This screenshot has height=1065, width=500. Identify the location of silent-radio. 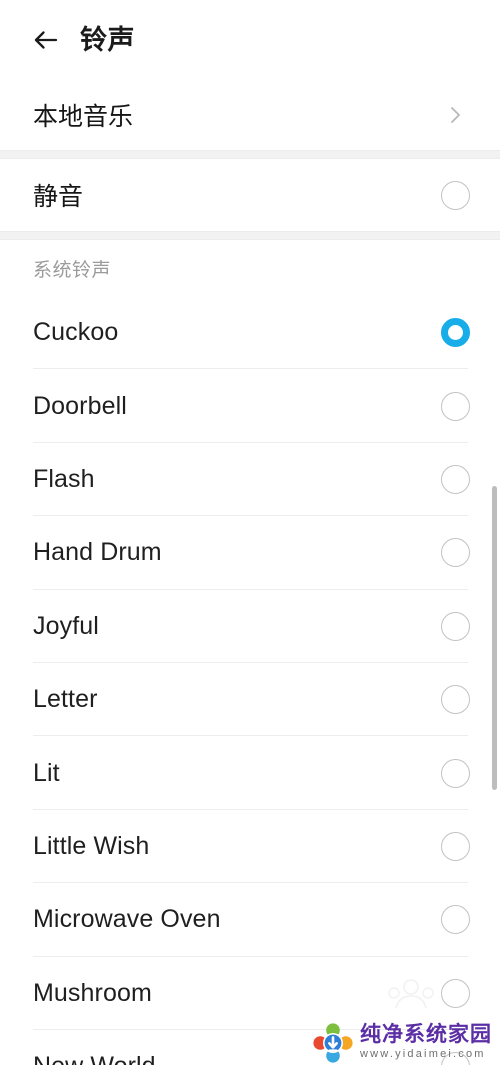
(455, 195).